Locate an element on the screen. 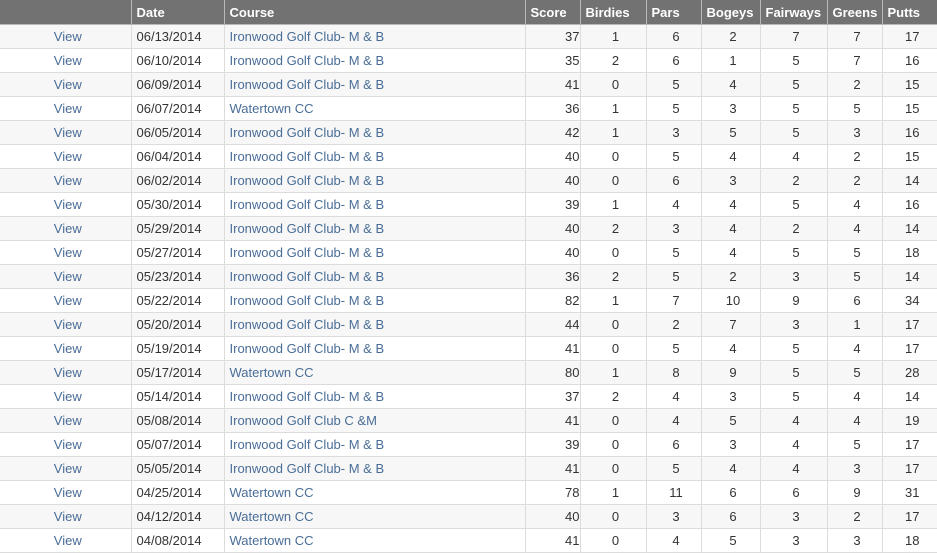 This screenshot has height=554, width=937. score-cell: 36 is located at coordinates (553, 108).